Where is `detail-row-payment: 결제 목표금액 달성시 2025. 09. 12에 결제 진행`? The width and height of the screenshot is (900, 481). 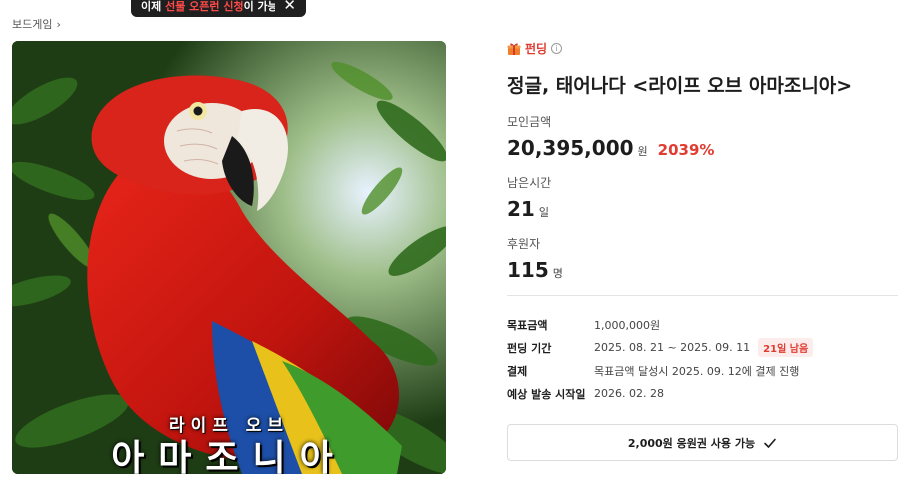 detail-row-payment: 결제 목표금액 달성시 2025. 09. 12에 결제 진행 is located at coordinates (702, 370).